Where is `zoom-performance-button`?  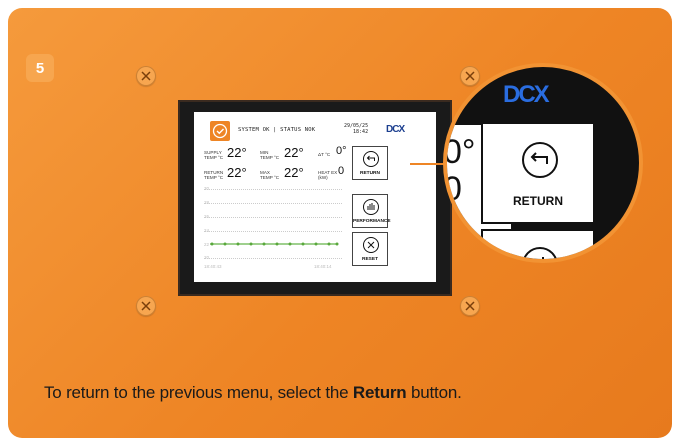
zoom-performance-button is located at coordinates (538, 244).